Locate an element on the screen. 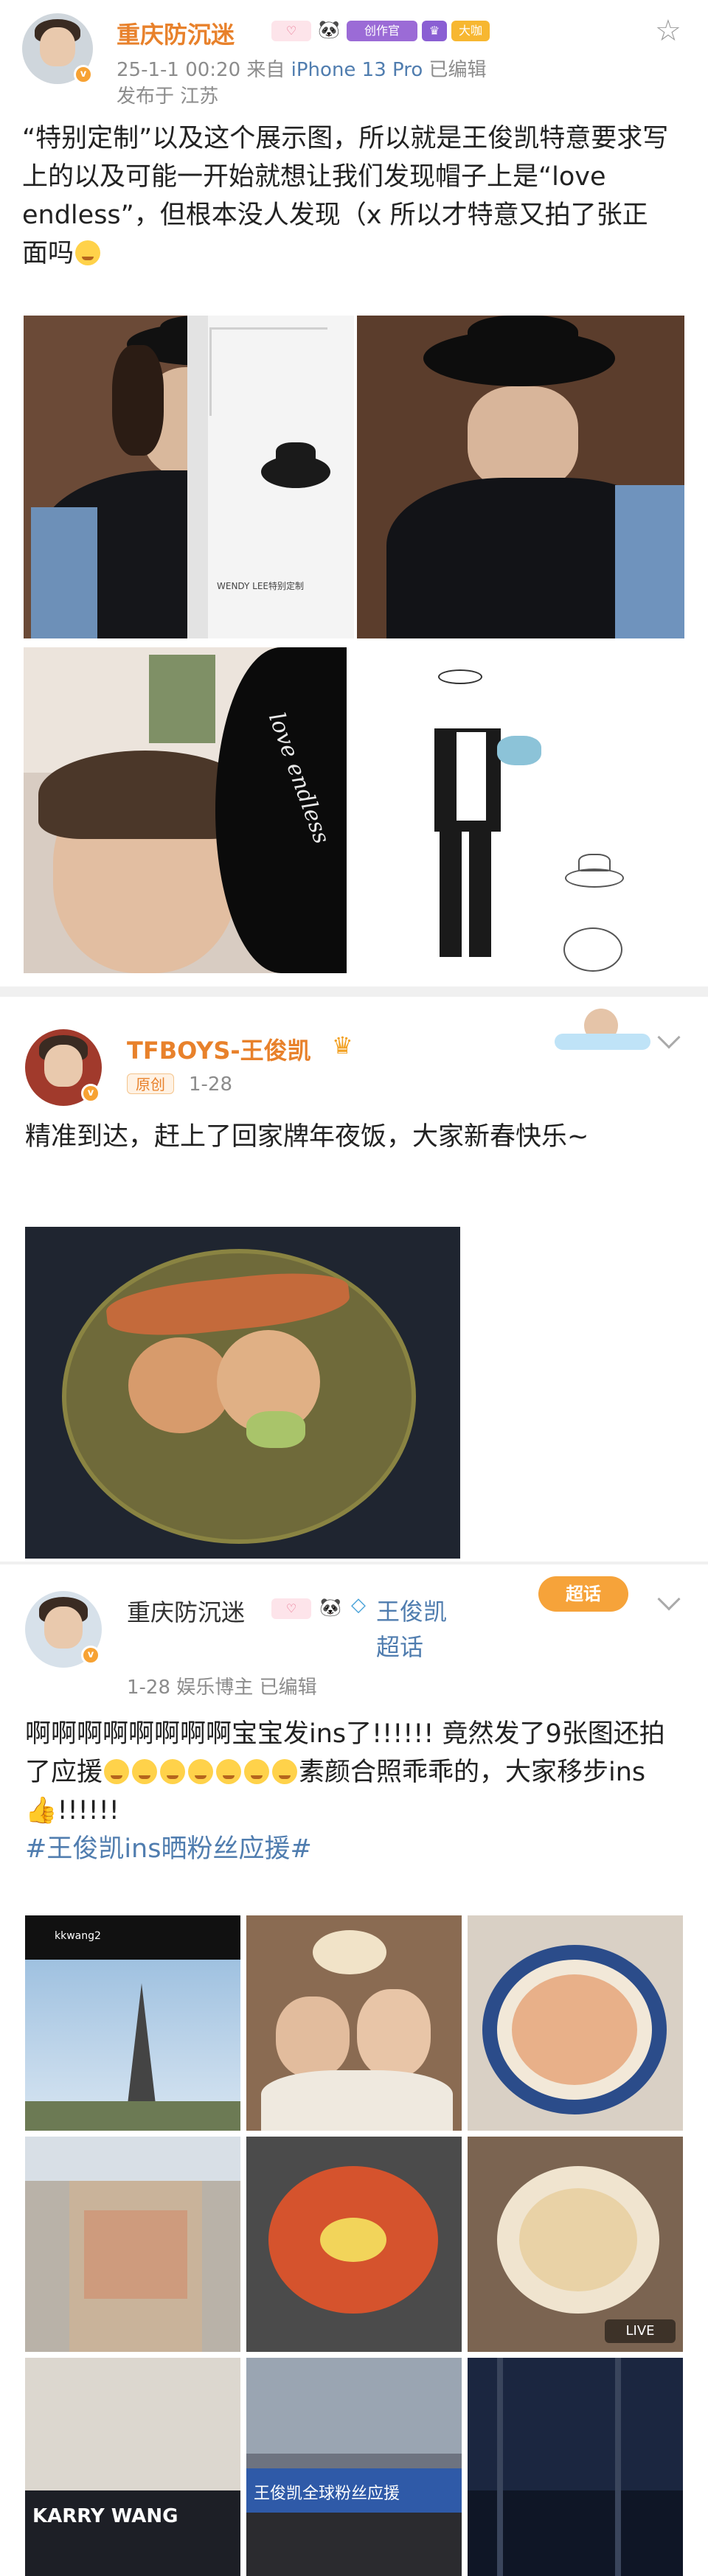 This screenshot has height=2576, width=708. photo-4: love endless is located at coordinates (185, 810).